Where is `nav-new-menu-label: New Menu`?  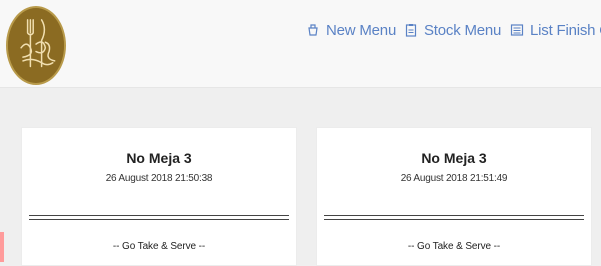 nav-new-menu-label: New Menu is located at coordinates (361, 30).